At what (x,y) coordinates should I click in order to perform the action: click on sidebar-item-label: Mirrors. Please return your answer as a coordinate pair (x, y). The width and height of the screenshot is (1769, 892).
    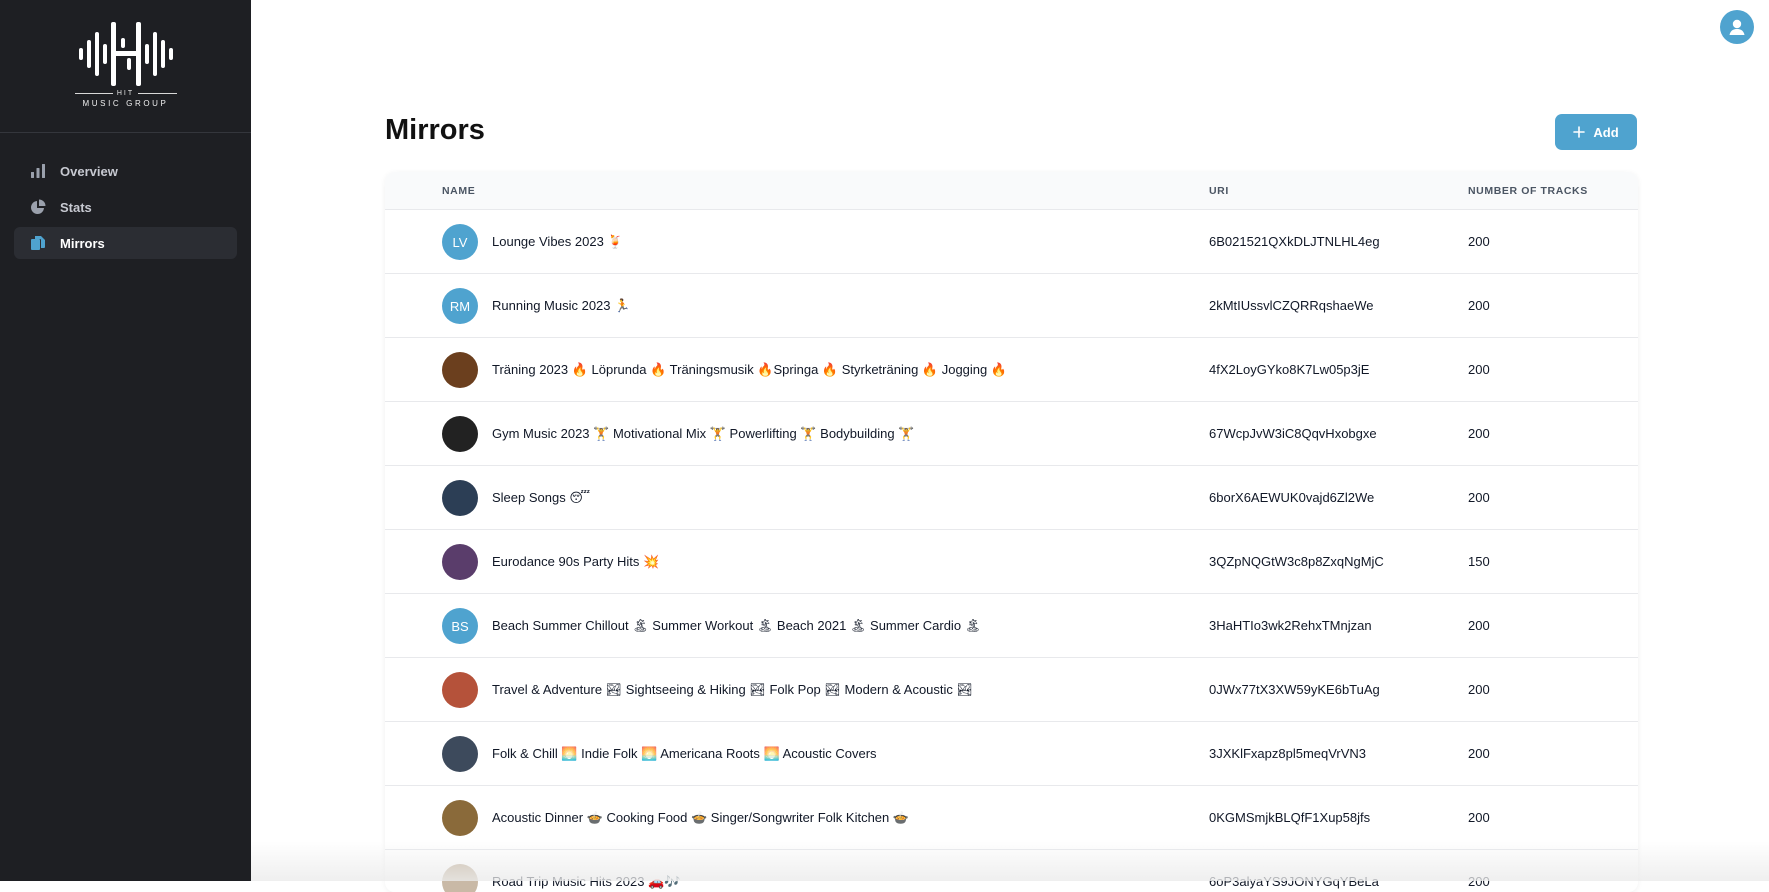
    Looking at the image, I should click on (82, 243).